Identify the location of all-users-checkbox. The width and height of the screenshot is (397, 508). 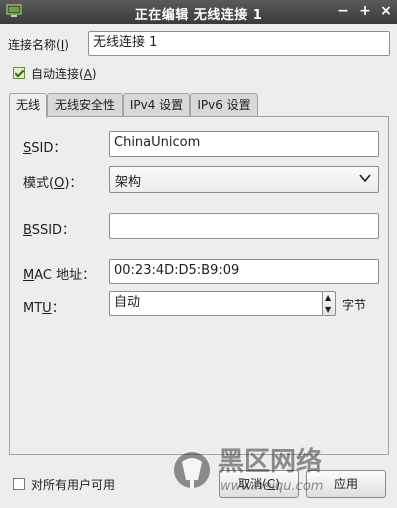
(19, 484).